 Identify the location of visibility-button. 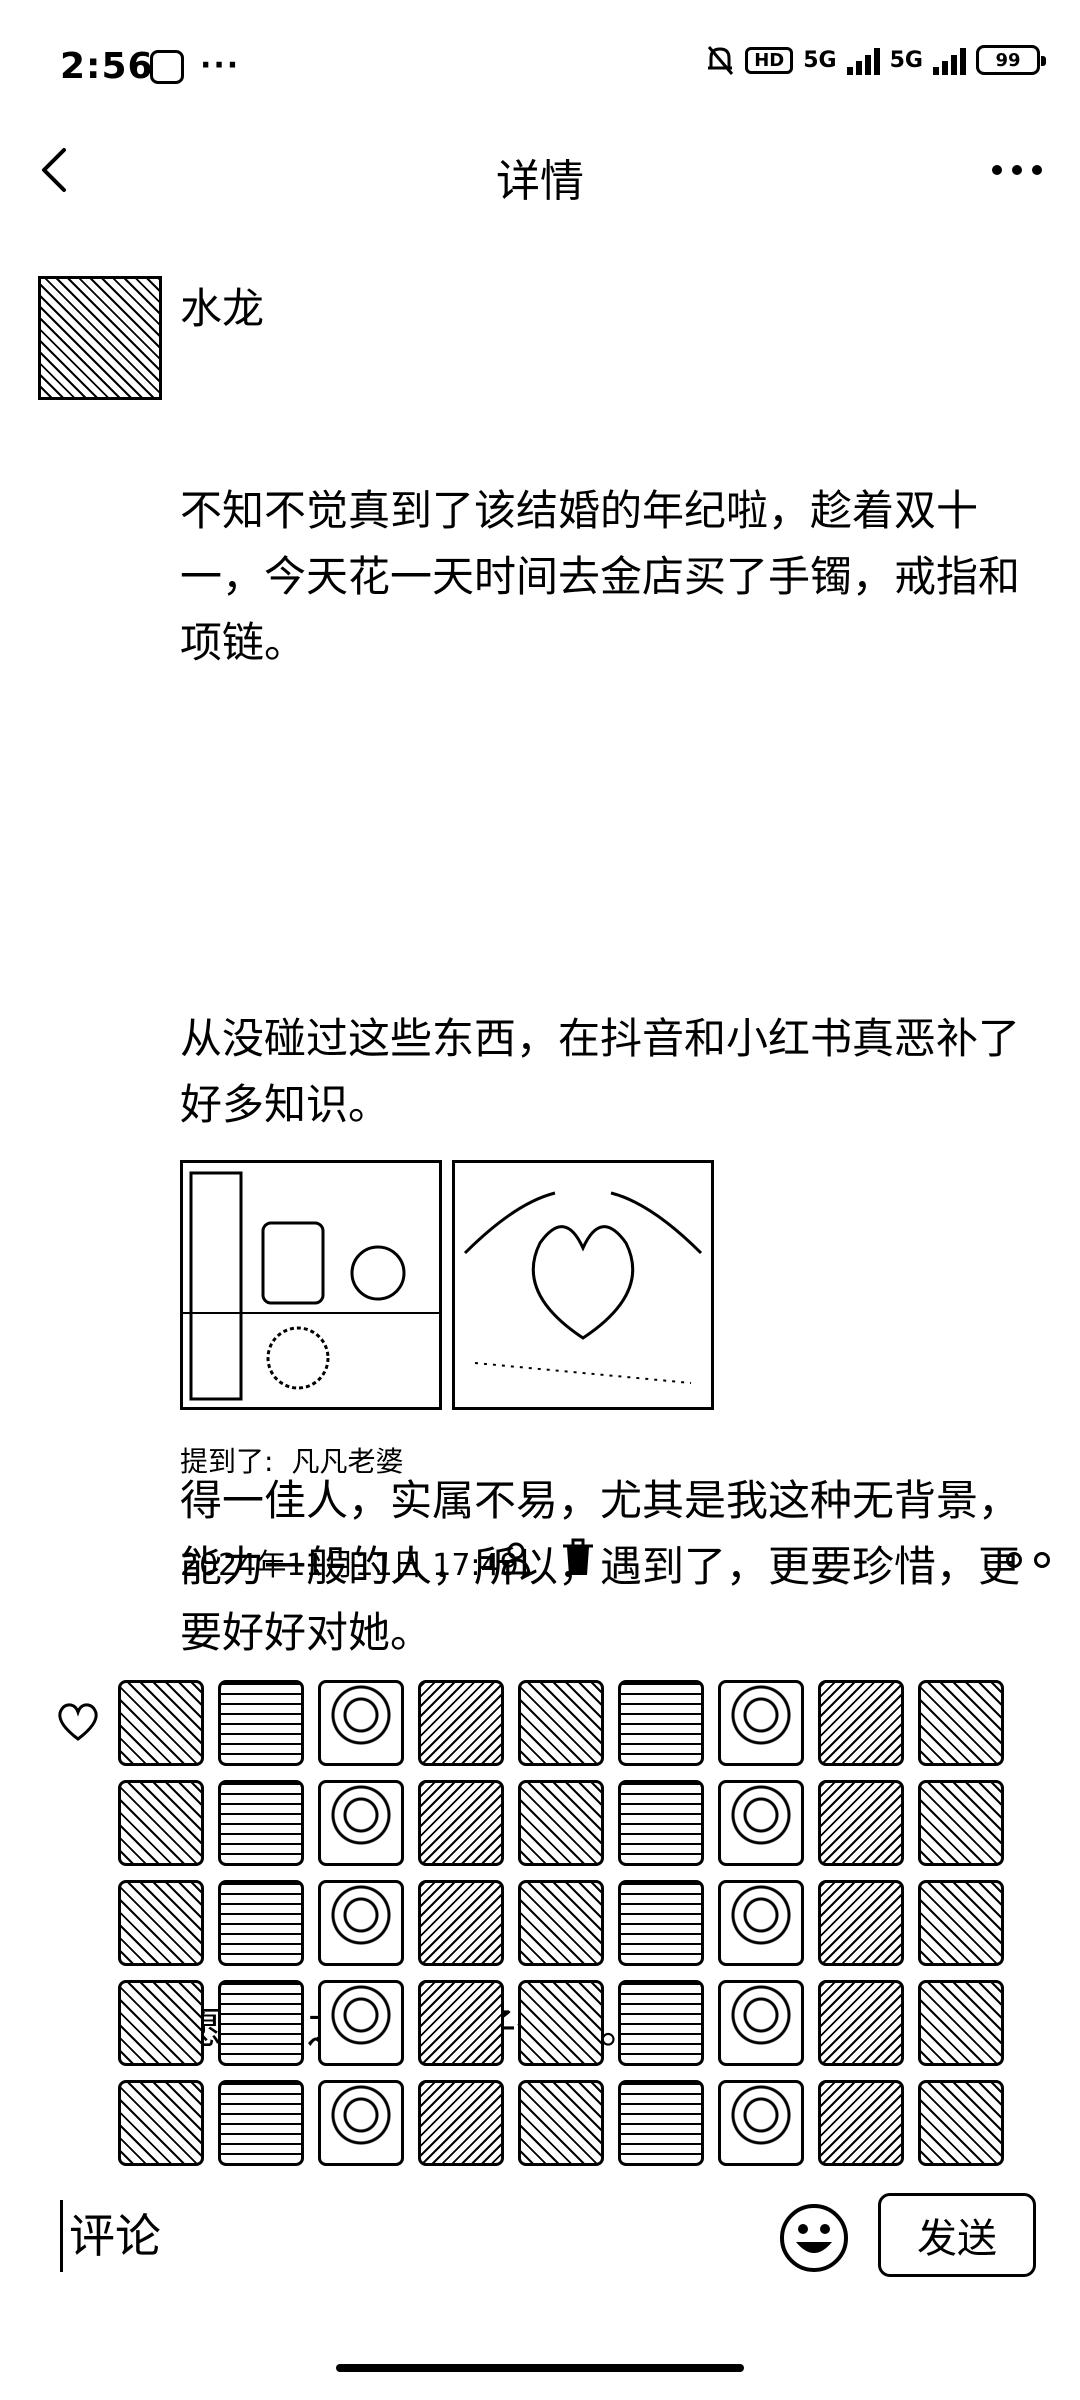
(518, 1558).